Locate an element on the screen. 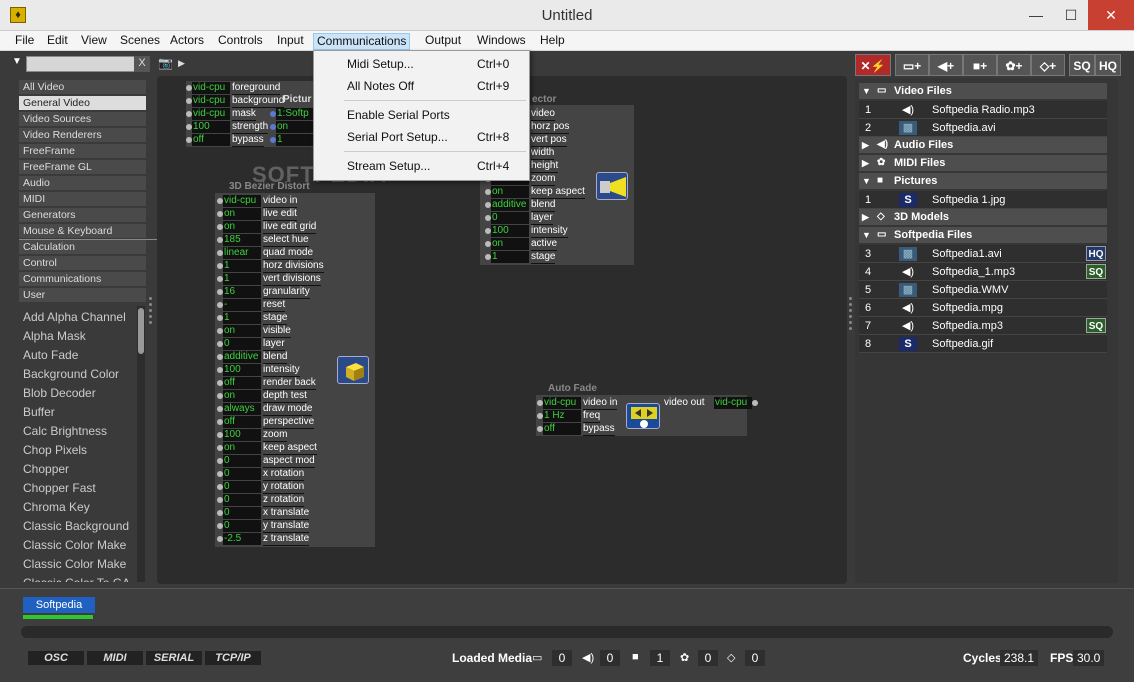 The width and height of the screenshot is (1134, 682). media-file-row: 6 ◀) Softpedia.mpg is located at coordinates (983, 308).